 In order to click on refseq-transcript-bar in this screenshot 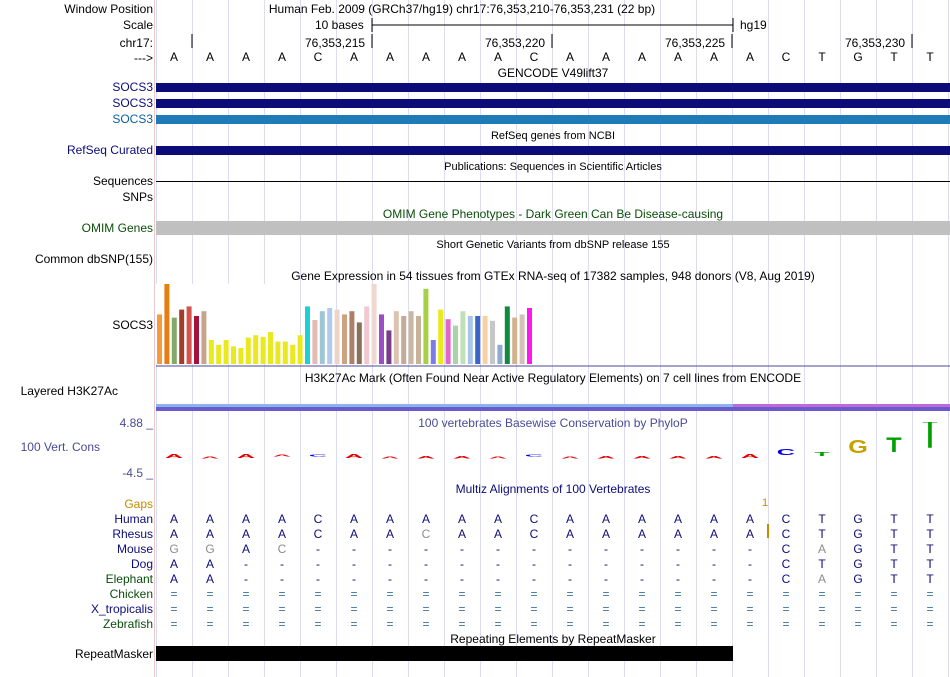, I will do `click(553, 150)`.